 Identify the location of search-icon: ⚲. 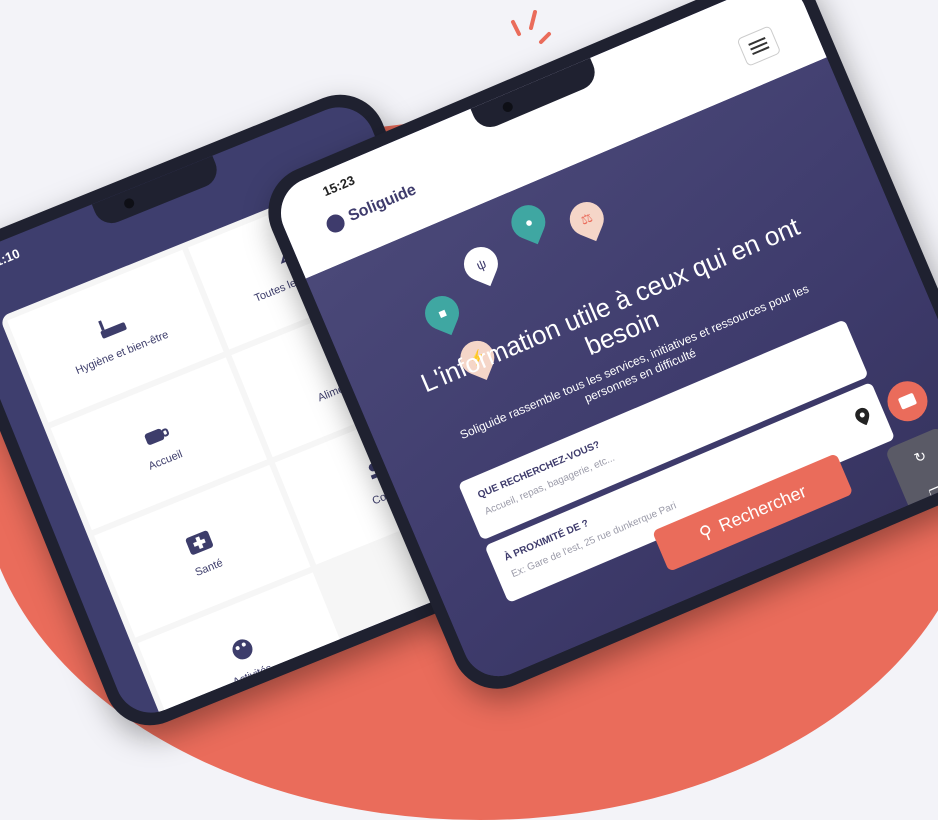
(705, 532).